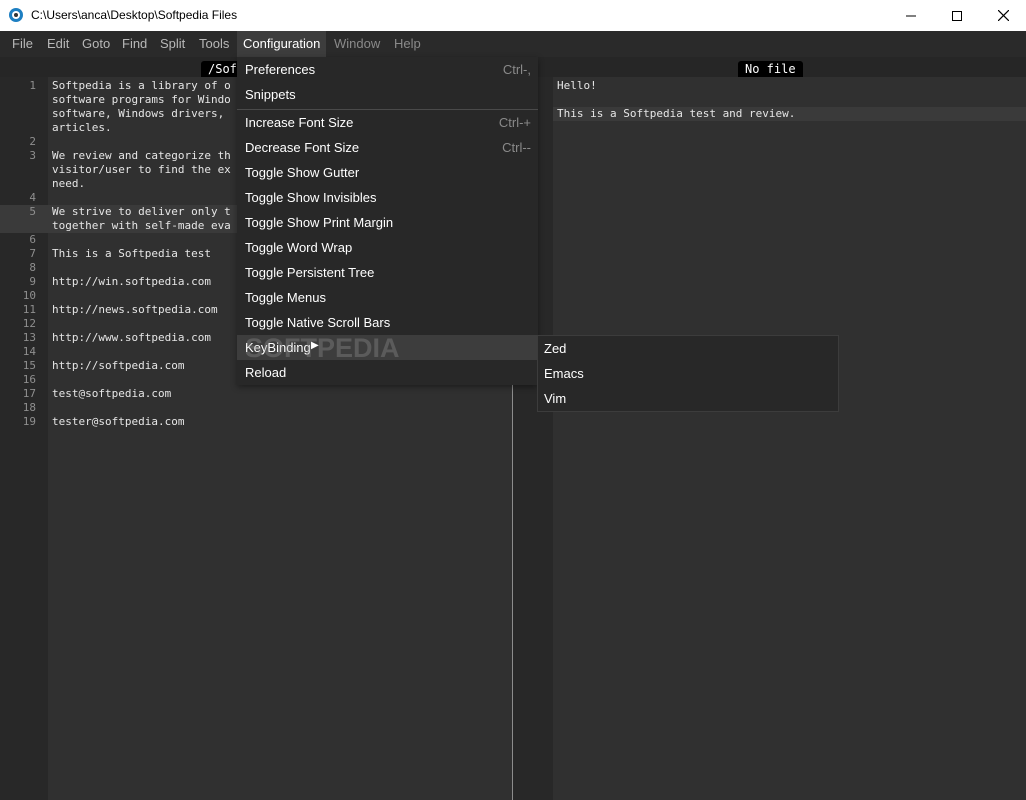 The image size is (1026, 800). What do you see at coordinates (282, 44) in the screenshot?
I see `menu-configuration: Configuration` at bounding box center [282, 44].